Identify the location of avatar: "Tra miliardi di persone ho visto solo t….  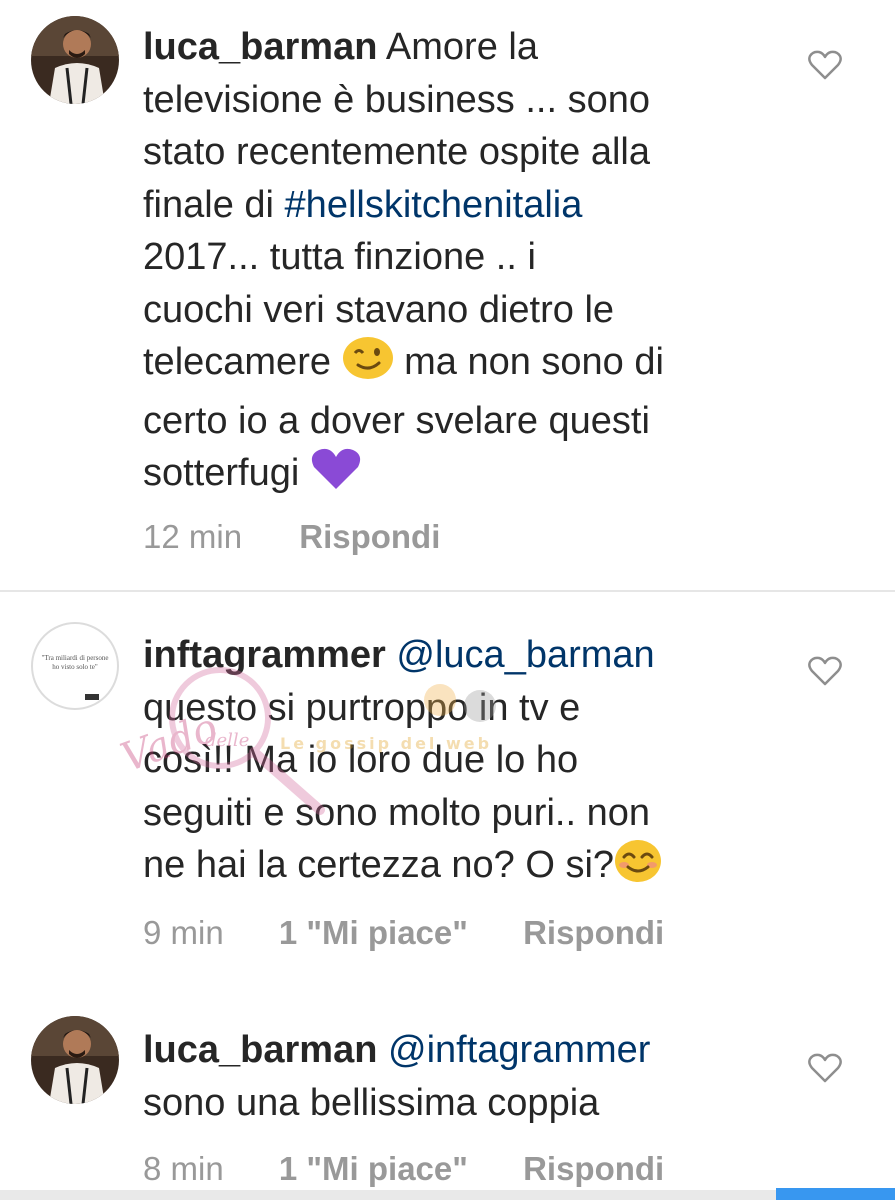
(75, 666).